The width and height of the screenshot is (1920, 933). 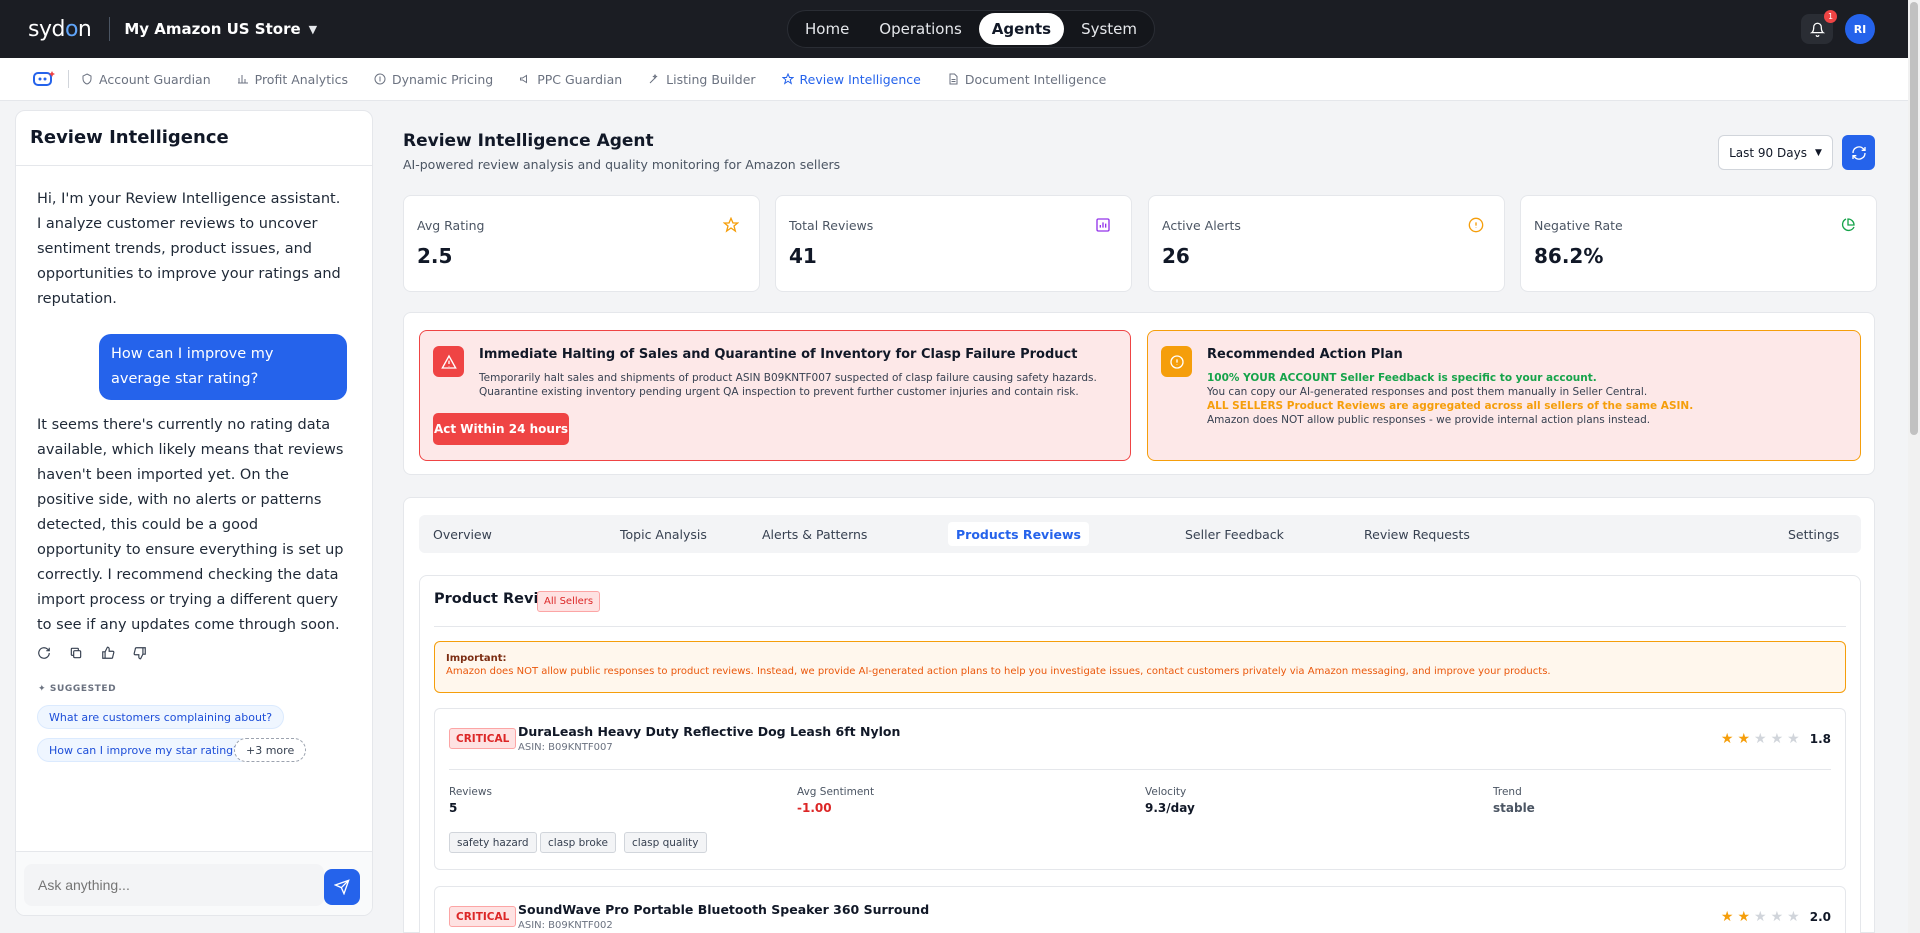 What do you see at coordinates (1201, 225) in the screenshot?
I see `stat-label: Active Alerts` at bounding box center [1201, 225].